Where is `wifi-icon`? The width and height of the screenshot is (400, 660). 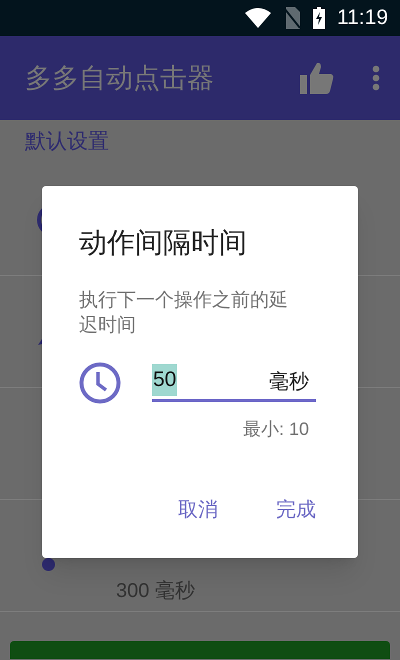
wifi-icon is located at coordinates (258, 18).